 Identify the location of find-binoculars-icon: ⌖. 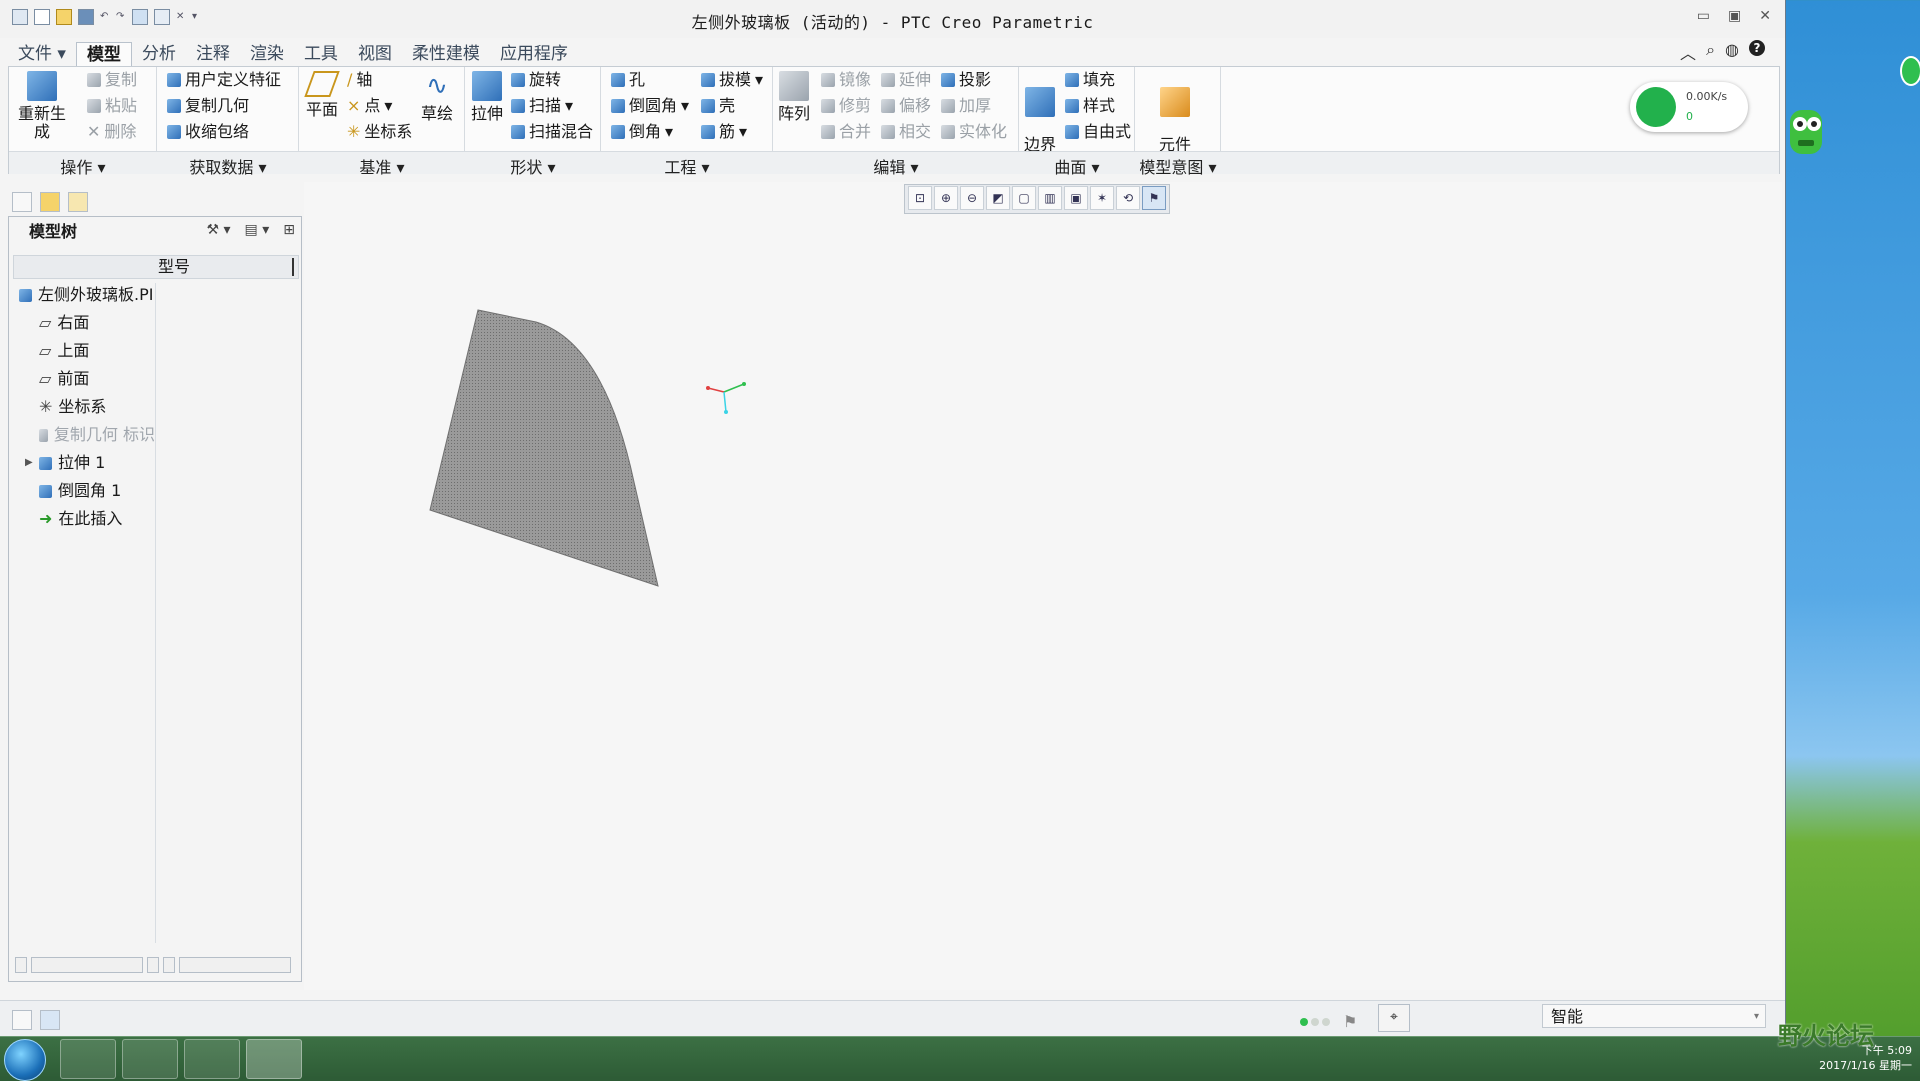
(1394, 1018).